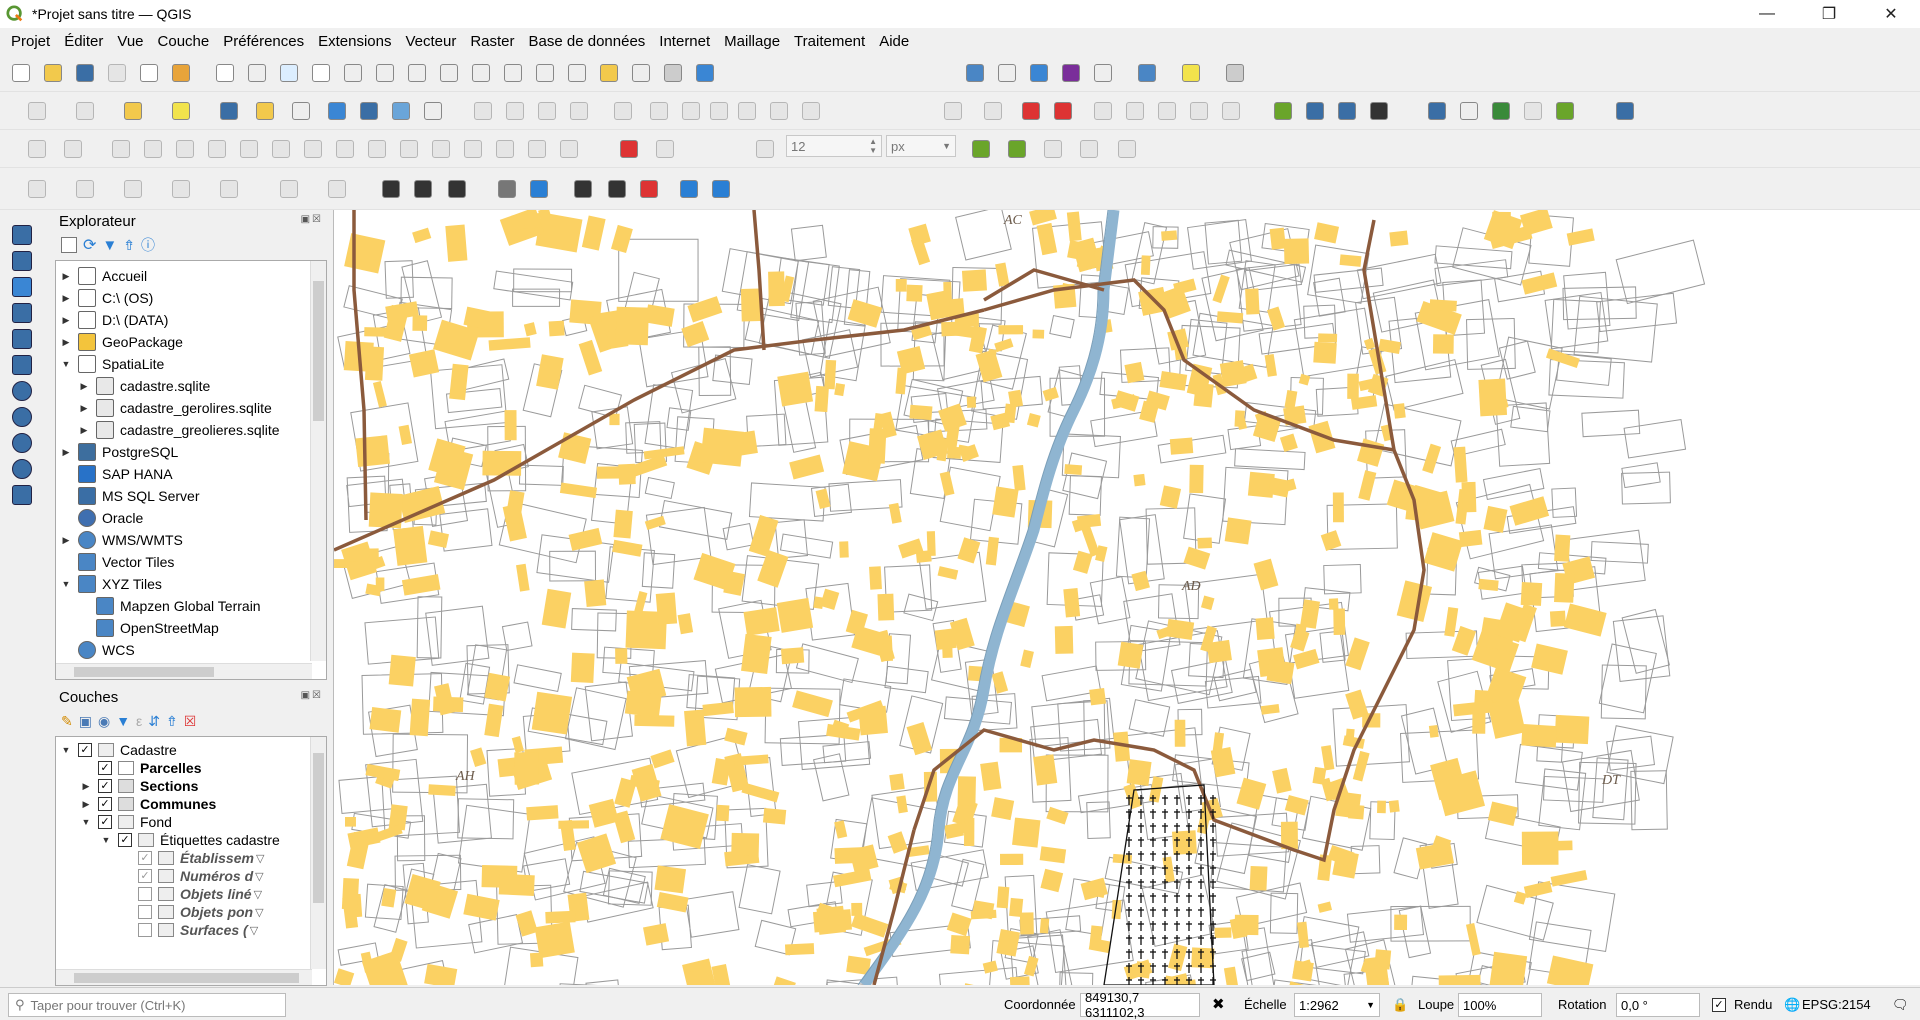 The width and height of the screenshot is (1920, 1020). I want to click on rotation-input: 0,0 °, so click(1658, 1005).